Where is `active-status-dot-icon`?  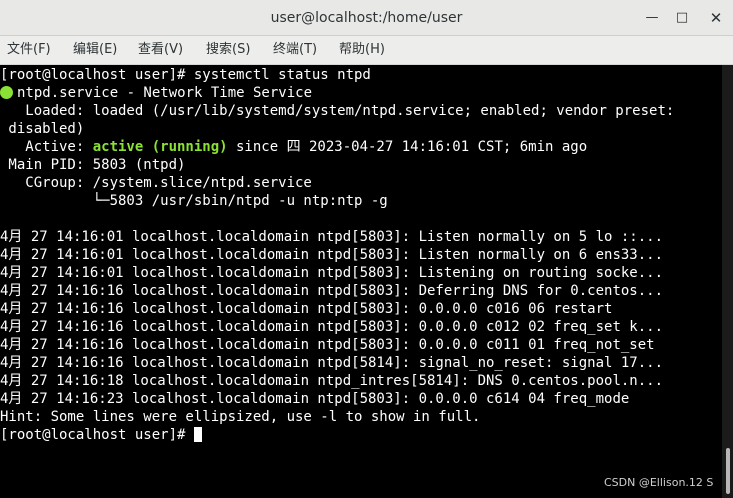 active-status-dot-icon is located at coordinates (6, 92).